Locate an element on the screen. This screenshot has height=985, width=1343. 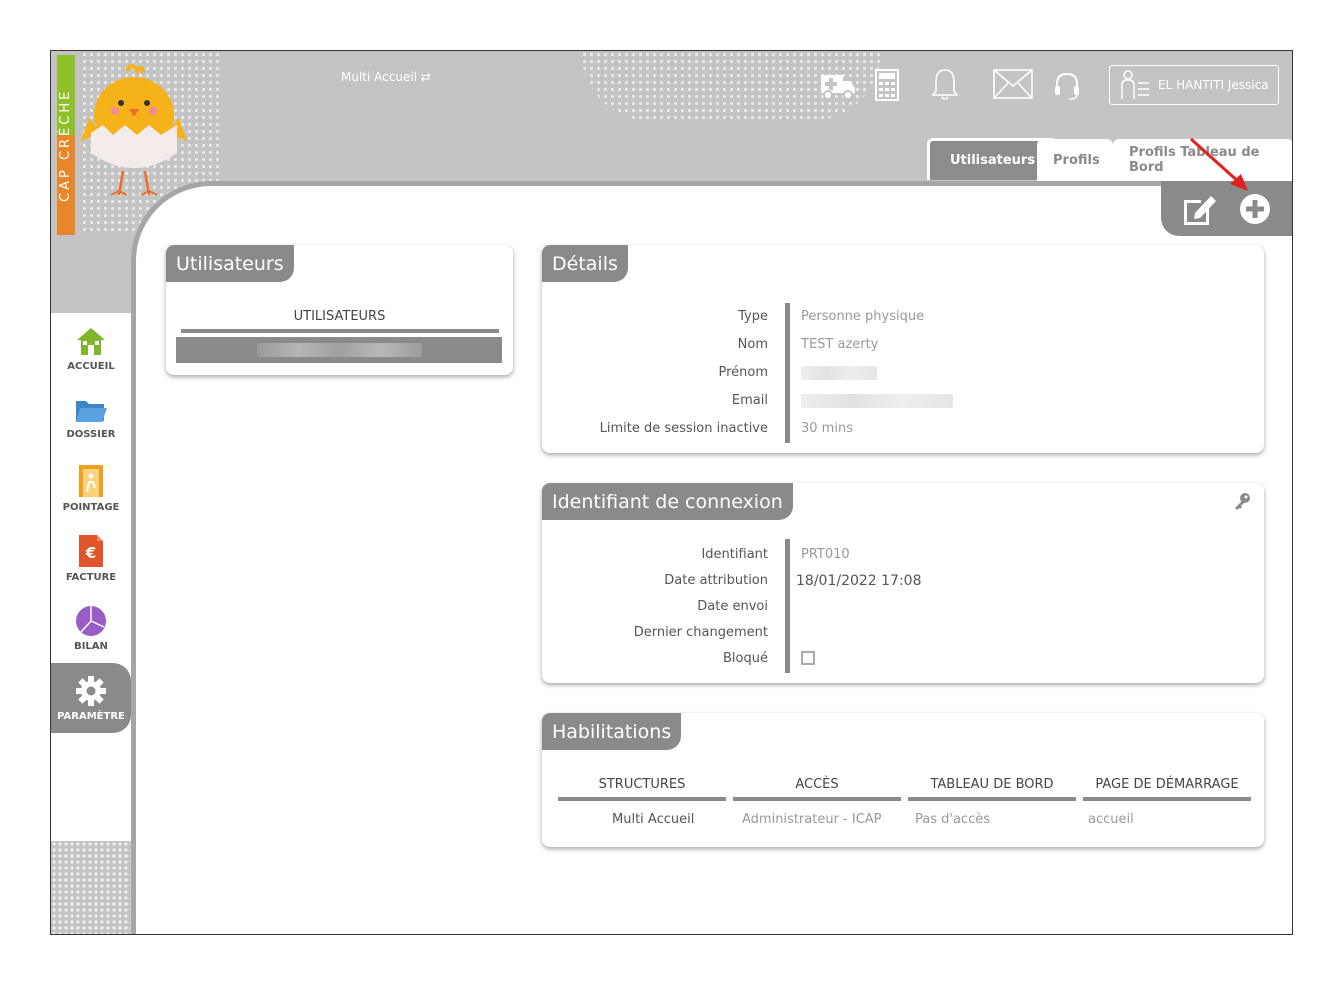
sidebar-item-label: ACCUEIL is located at coordinates (91, 366).